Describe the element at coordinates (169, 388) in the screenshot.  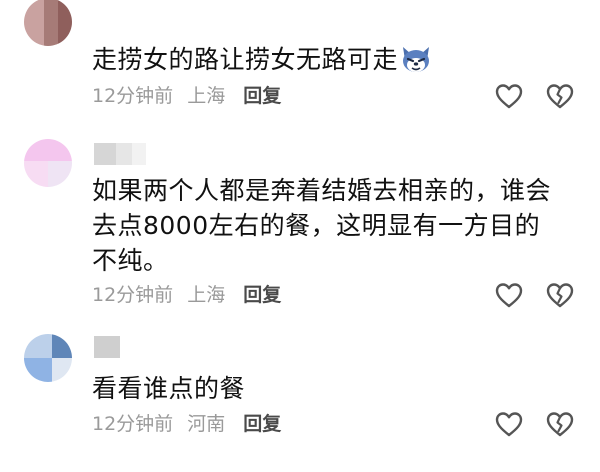
I see `comment-text: 看看谁点的餐` at that location.